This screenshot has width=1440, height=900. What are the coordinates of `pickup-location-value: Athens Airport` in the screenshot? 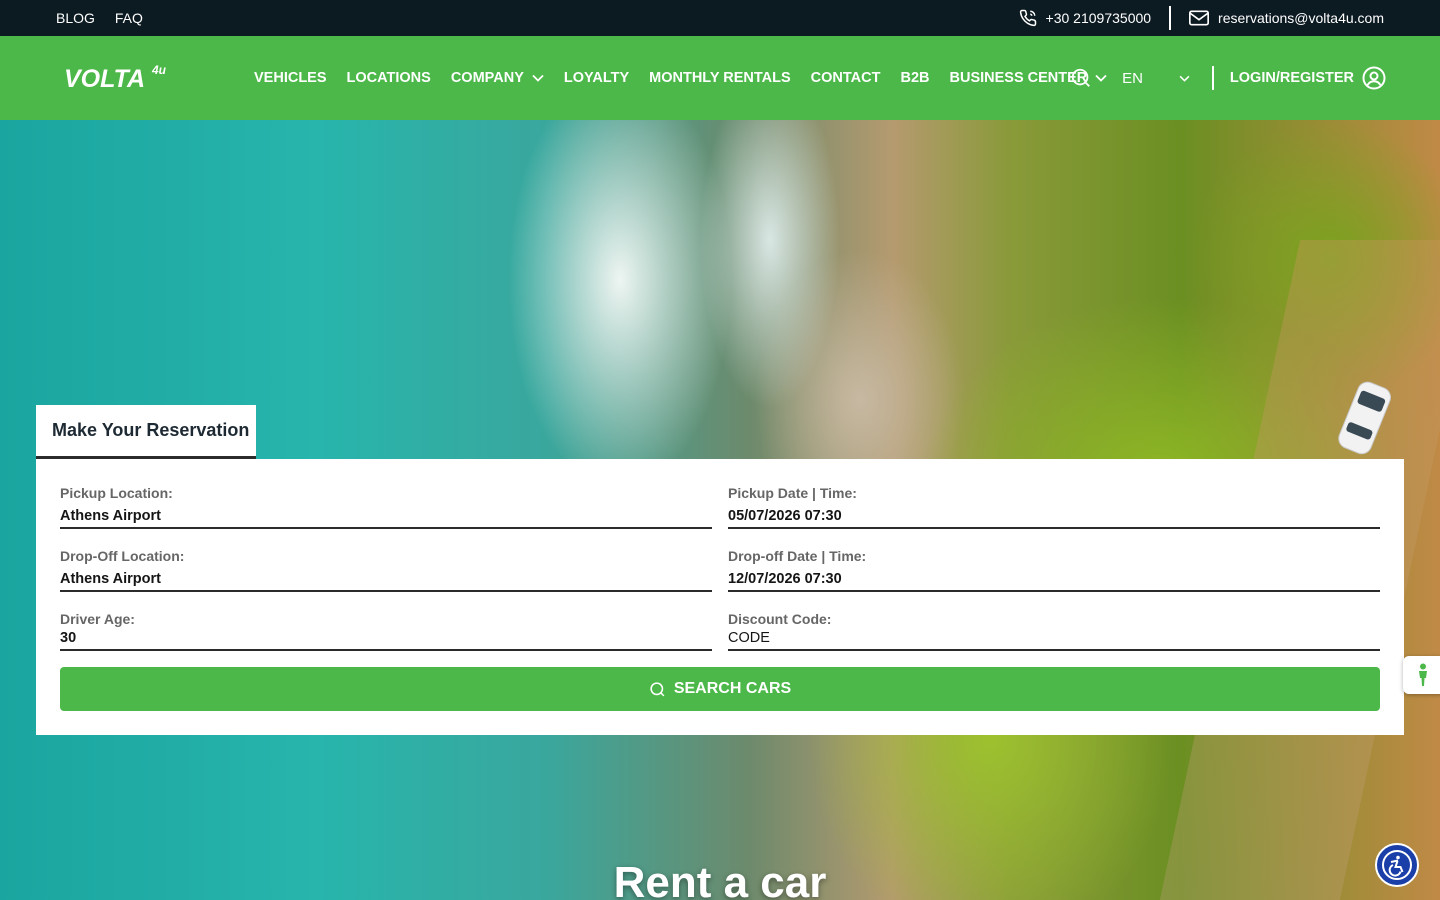 It's located at (386, 518).